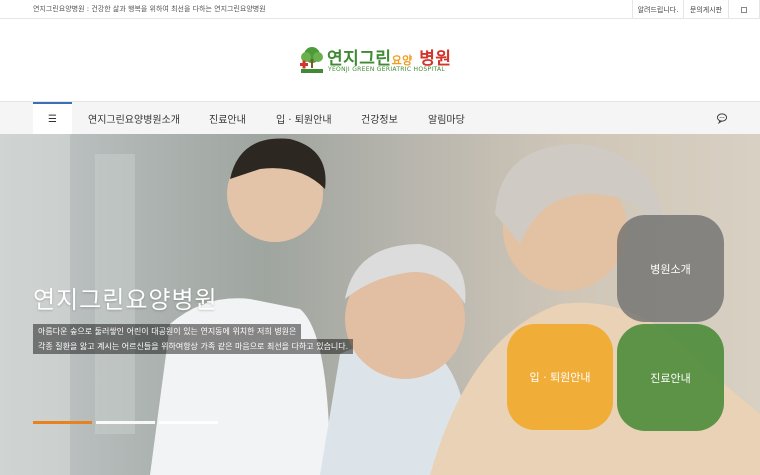  Describe the element at coordinates (125, 300) in the screenshot. I see `hero-title: 연지그린요양병원` at that location.